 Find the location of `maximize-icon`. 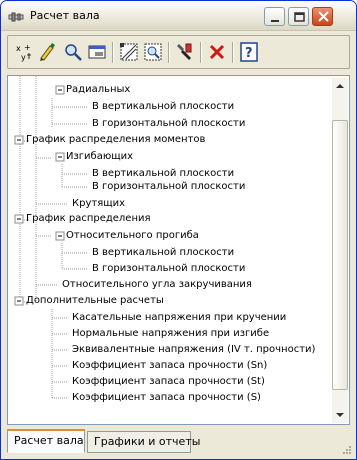

maximize-icon is located at coordinates (299, 17).